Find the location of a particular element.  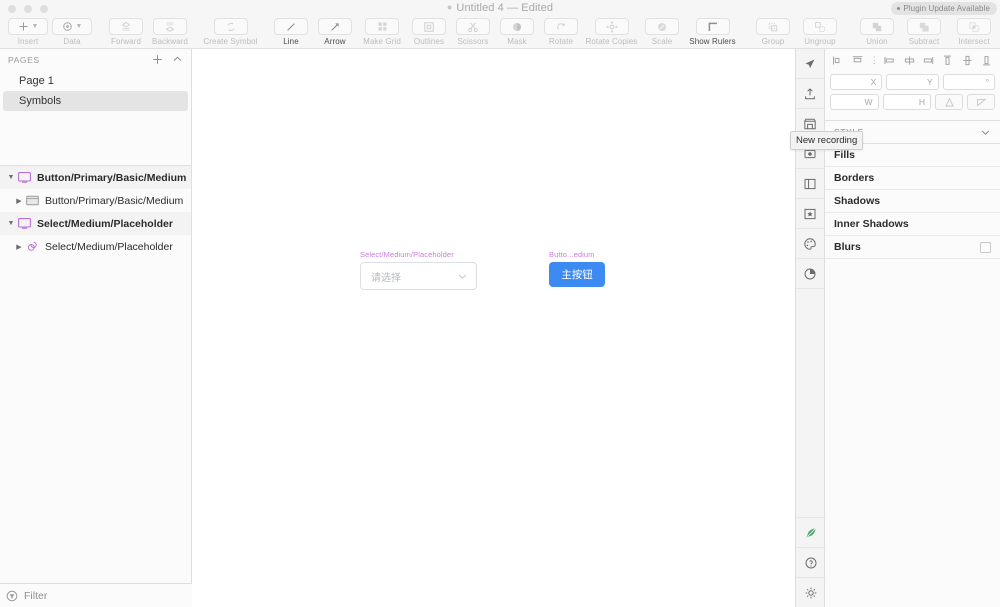

inner-shadows-section: Inner Shadows is located at coordinates (912, 224).